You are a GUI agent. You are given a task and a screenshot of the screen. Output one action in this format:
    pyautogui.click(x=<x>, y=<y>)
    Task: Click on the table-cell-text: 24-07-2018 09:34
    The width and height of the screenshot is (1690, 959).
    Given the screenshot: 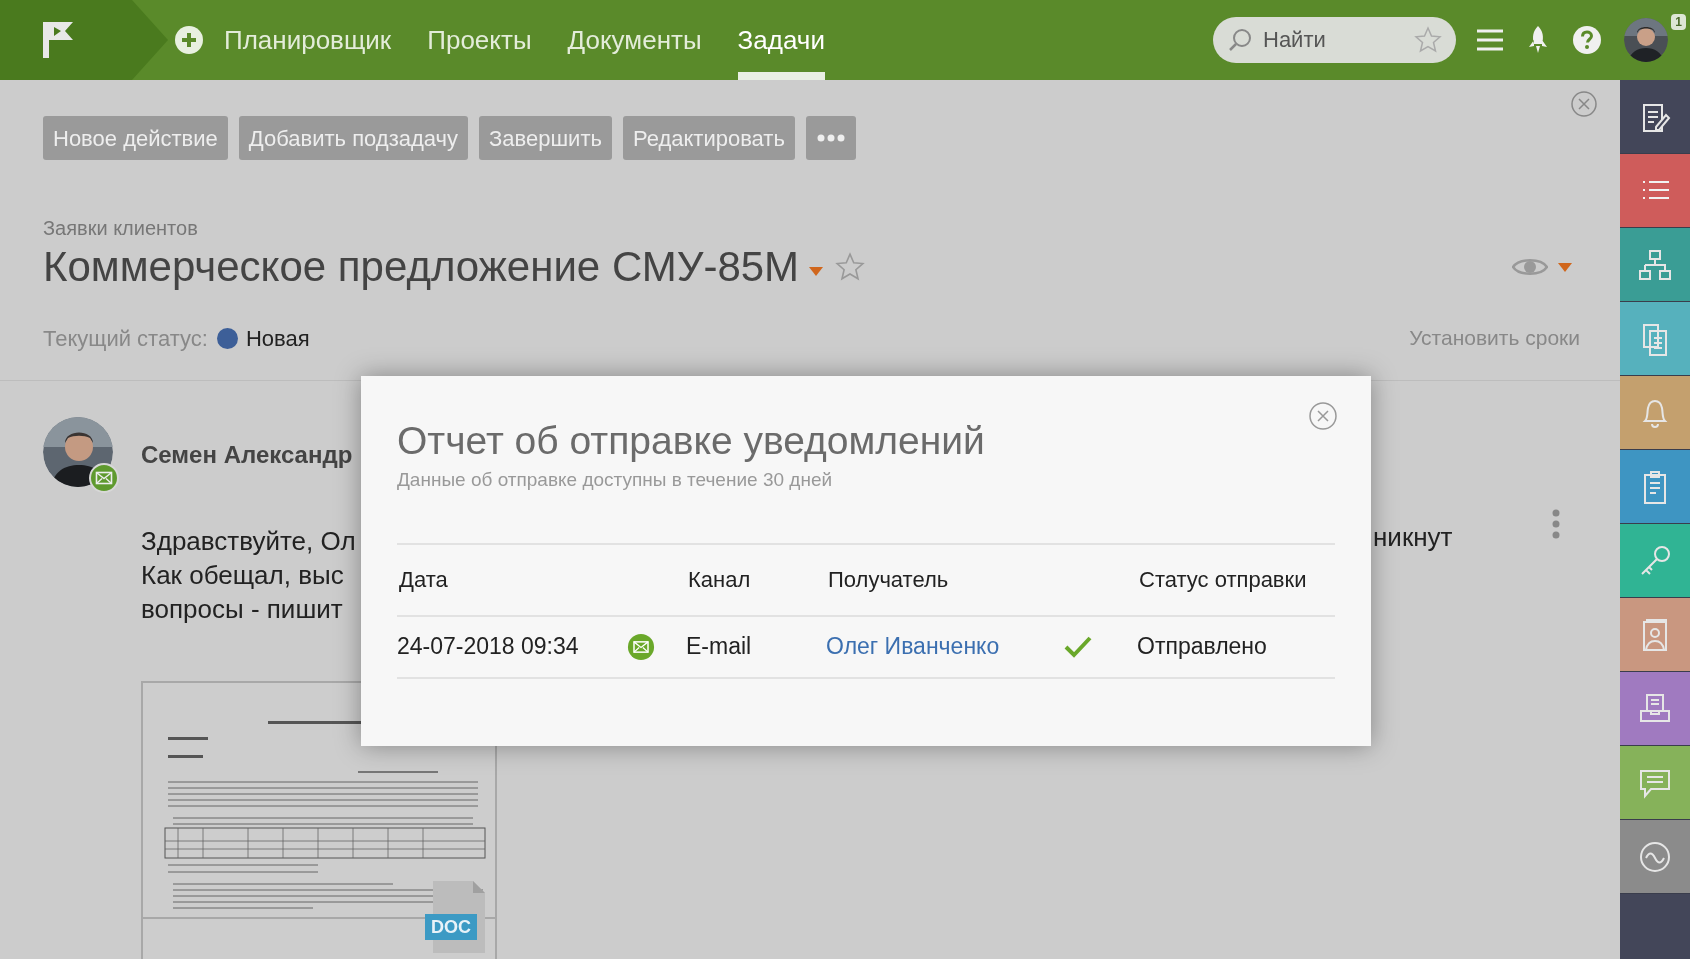 What is the action you would take?
    pyautogui.click(x=488, y=647)
    